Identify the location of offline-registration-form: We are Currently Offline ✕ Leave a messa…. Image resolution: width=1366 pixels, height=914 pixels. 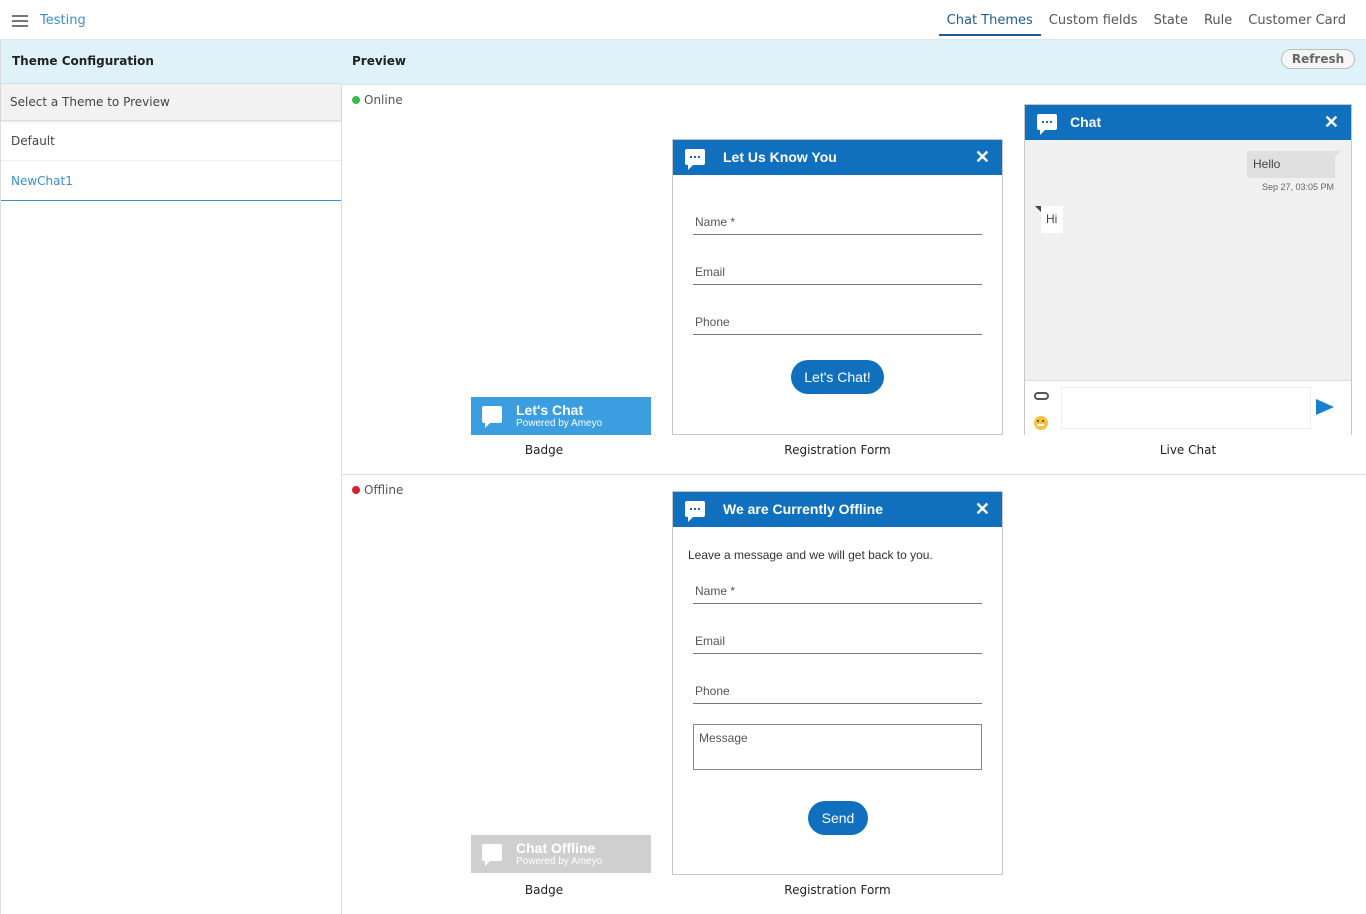
(837, 683).